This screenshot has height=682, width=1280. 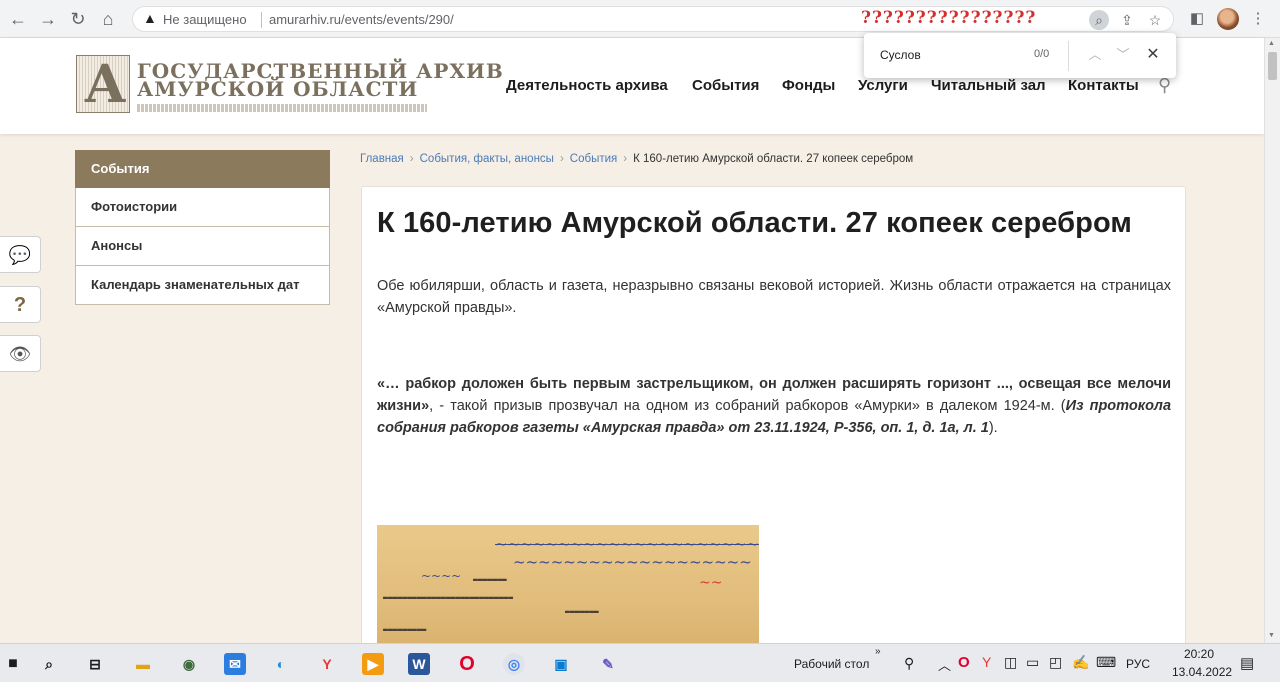 I want to click on find-close-icon: ✕, so click(x=1153, y=55).